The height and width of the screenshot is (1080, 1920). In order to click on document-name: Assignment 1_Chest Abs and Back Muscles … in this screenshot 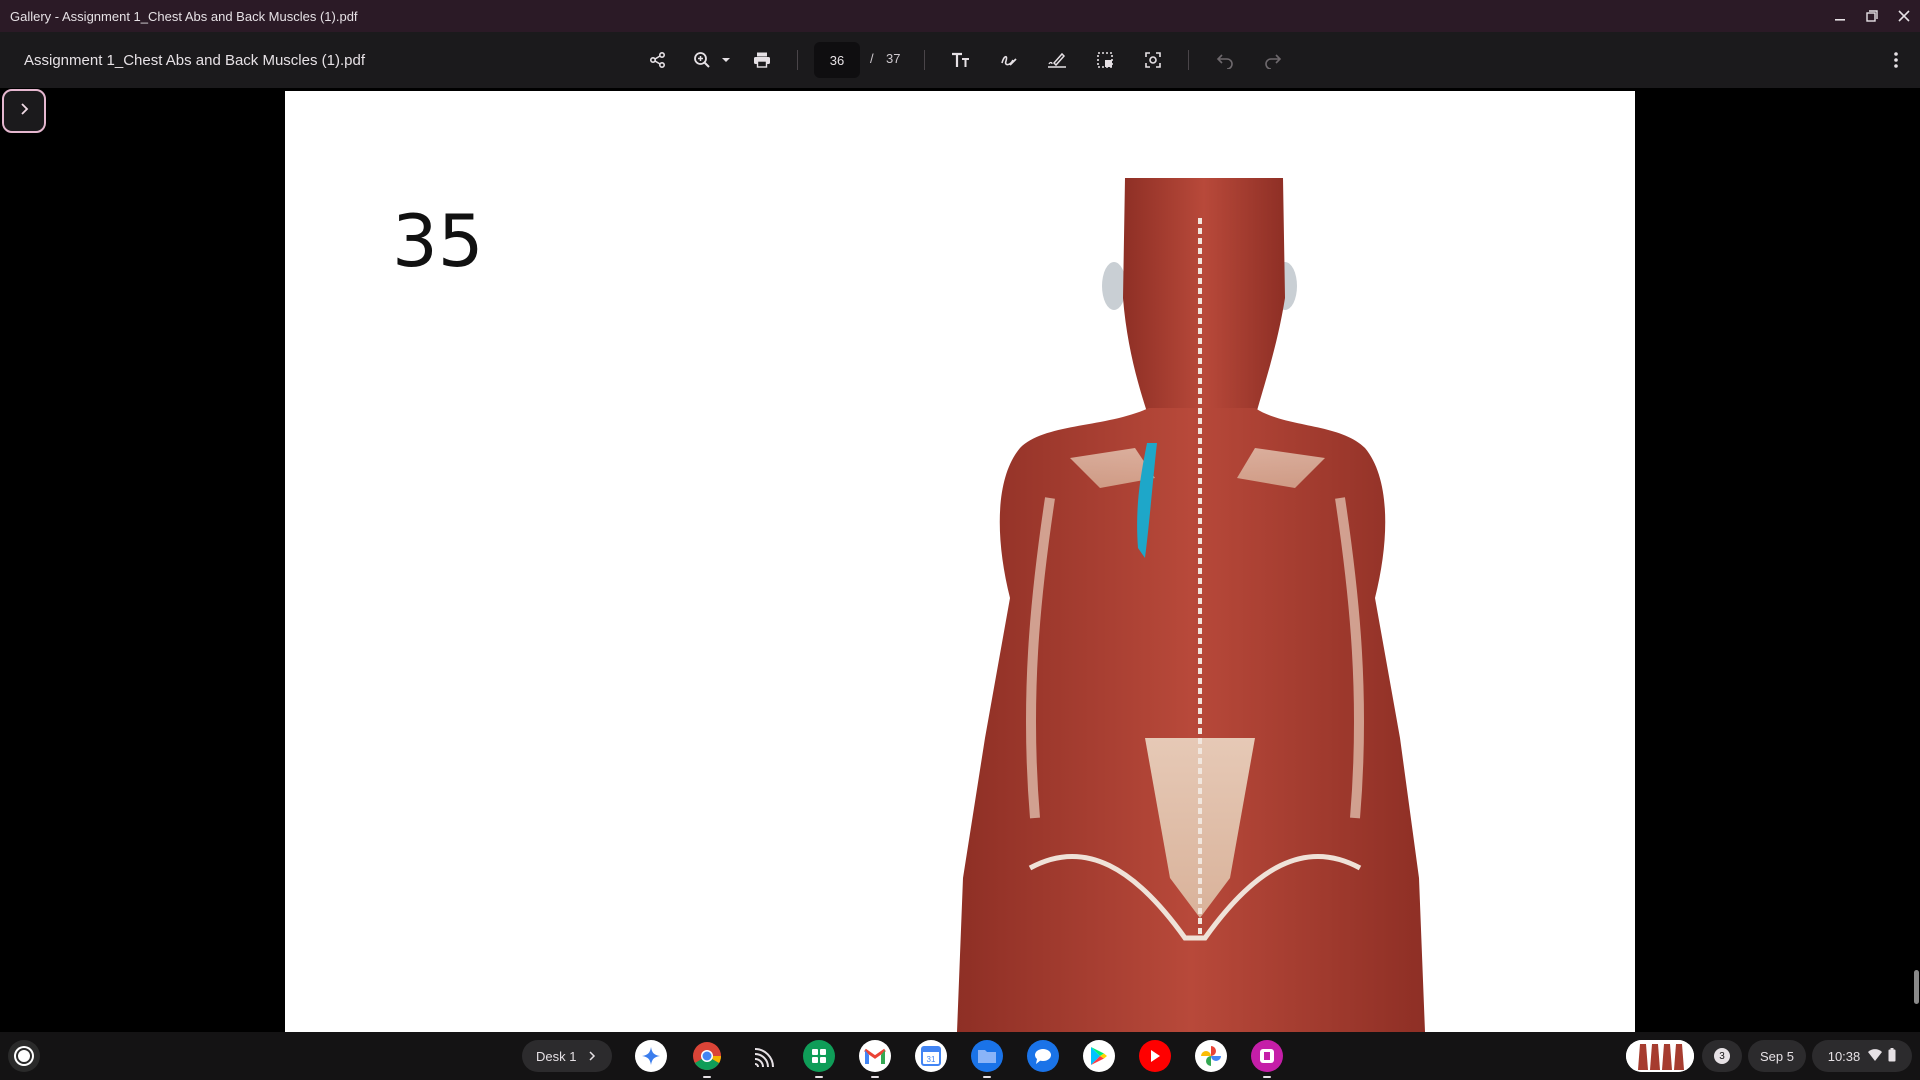, I will do `click(195, 60)`.